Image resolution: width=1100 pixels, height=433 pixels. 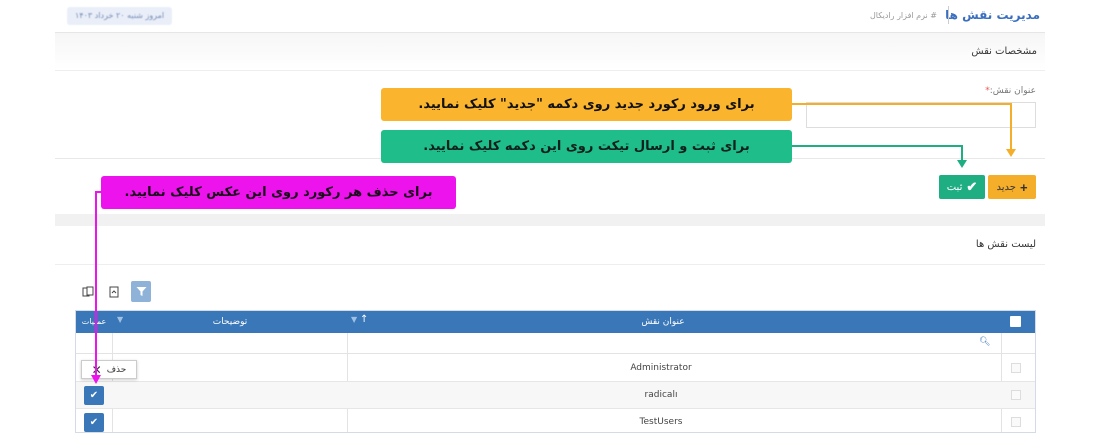 What do you see at coordinates (1011, 153) in the screenshot?
I see `arrow-new-head` at bounding box center [1011, 153].